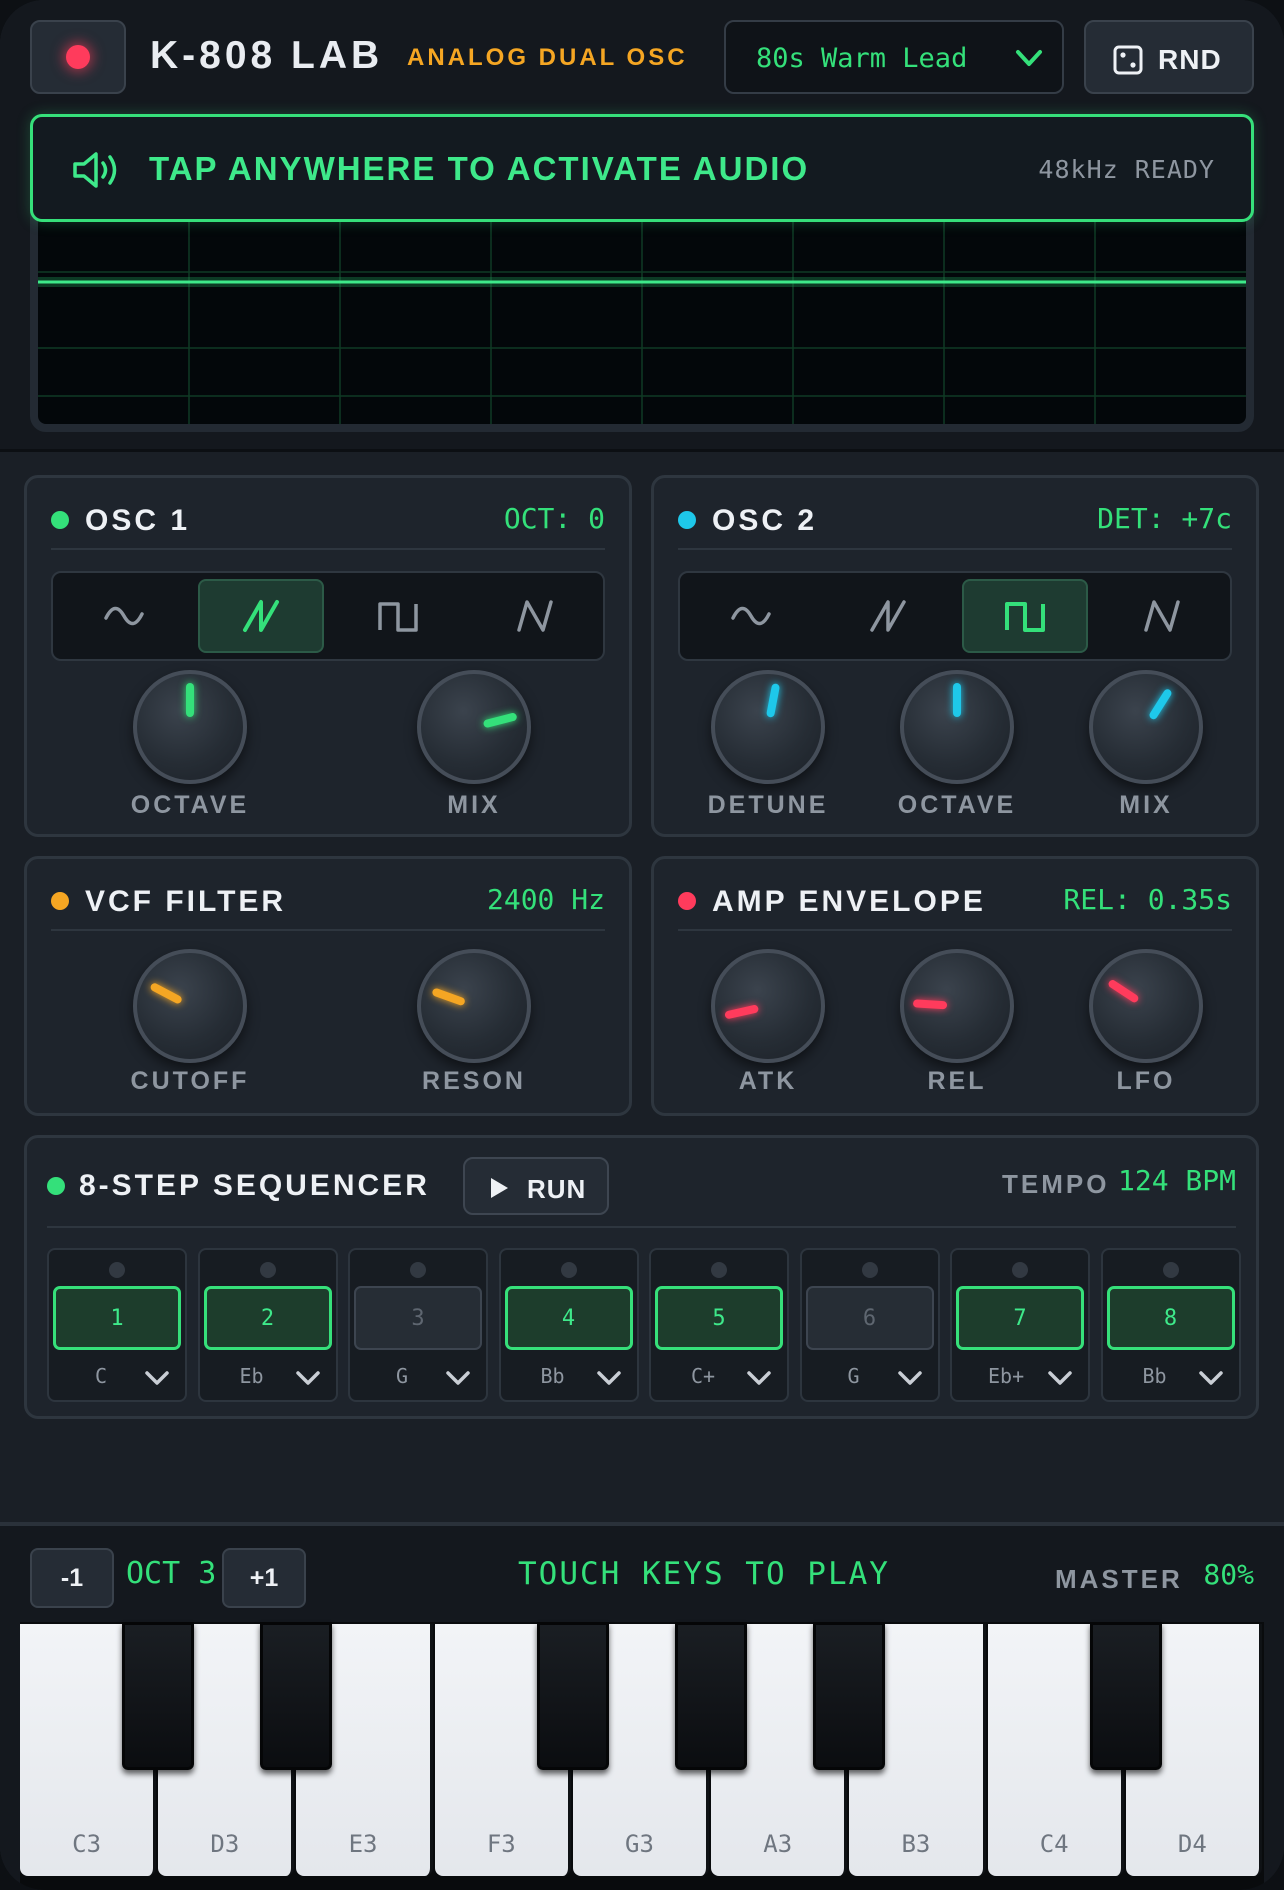 This screenshot has width=1284, height=1890. What do you see at coordinates (768, 727) in the screenshot?
I see `osc2-detune-knob` at bounding box center [768, 727].